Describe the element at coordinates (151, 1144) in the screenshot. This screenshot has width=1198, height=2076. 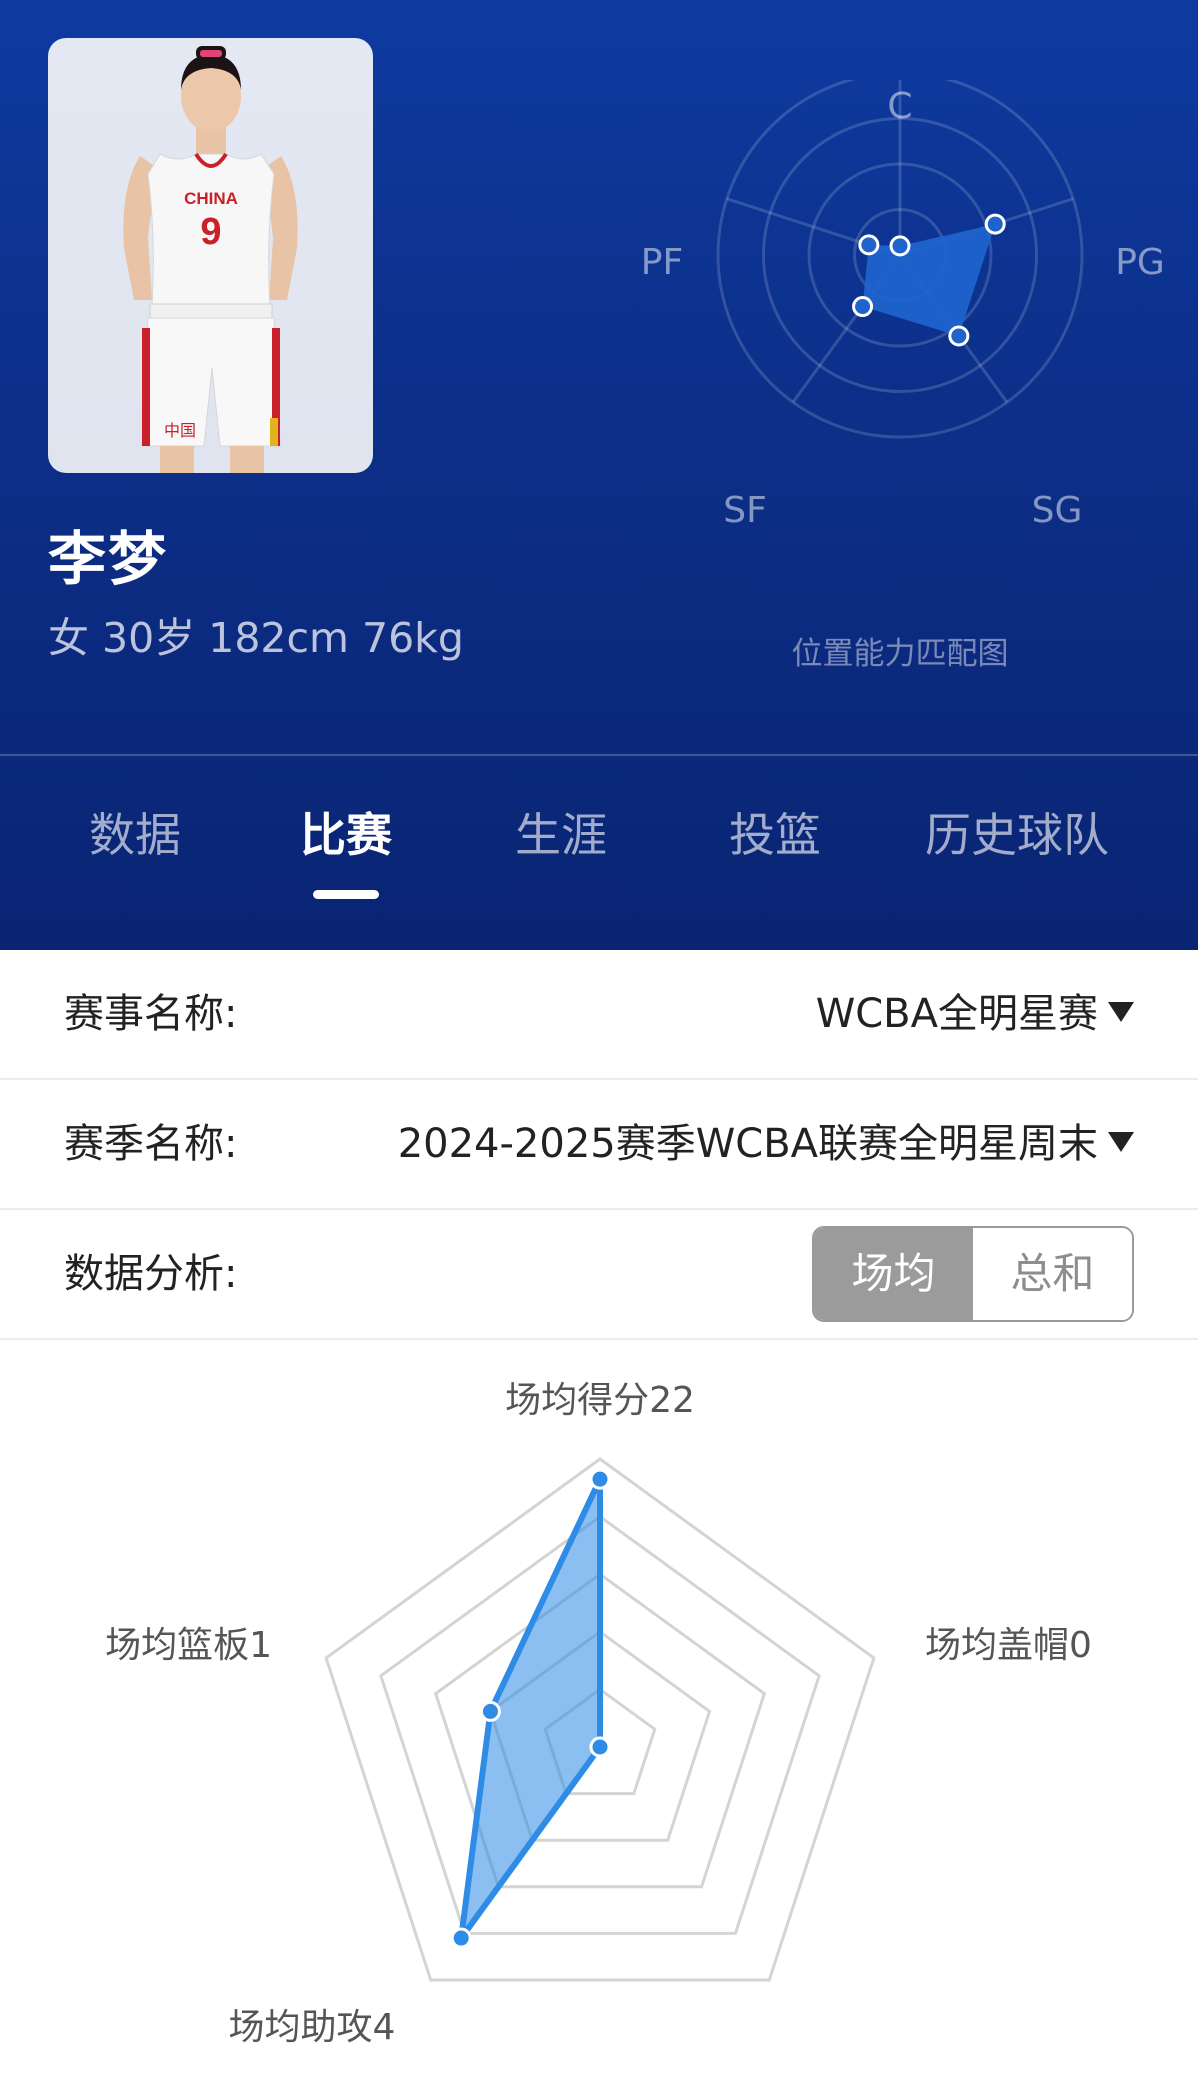
I see `season-label: 赛季名称:` at that location.